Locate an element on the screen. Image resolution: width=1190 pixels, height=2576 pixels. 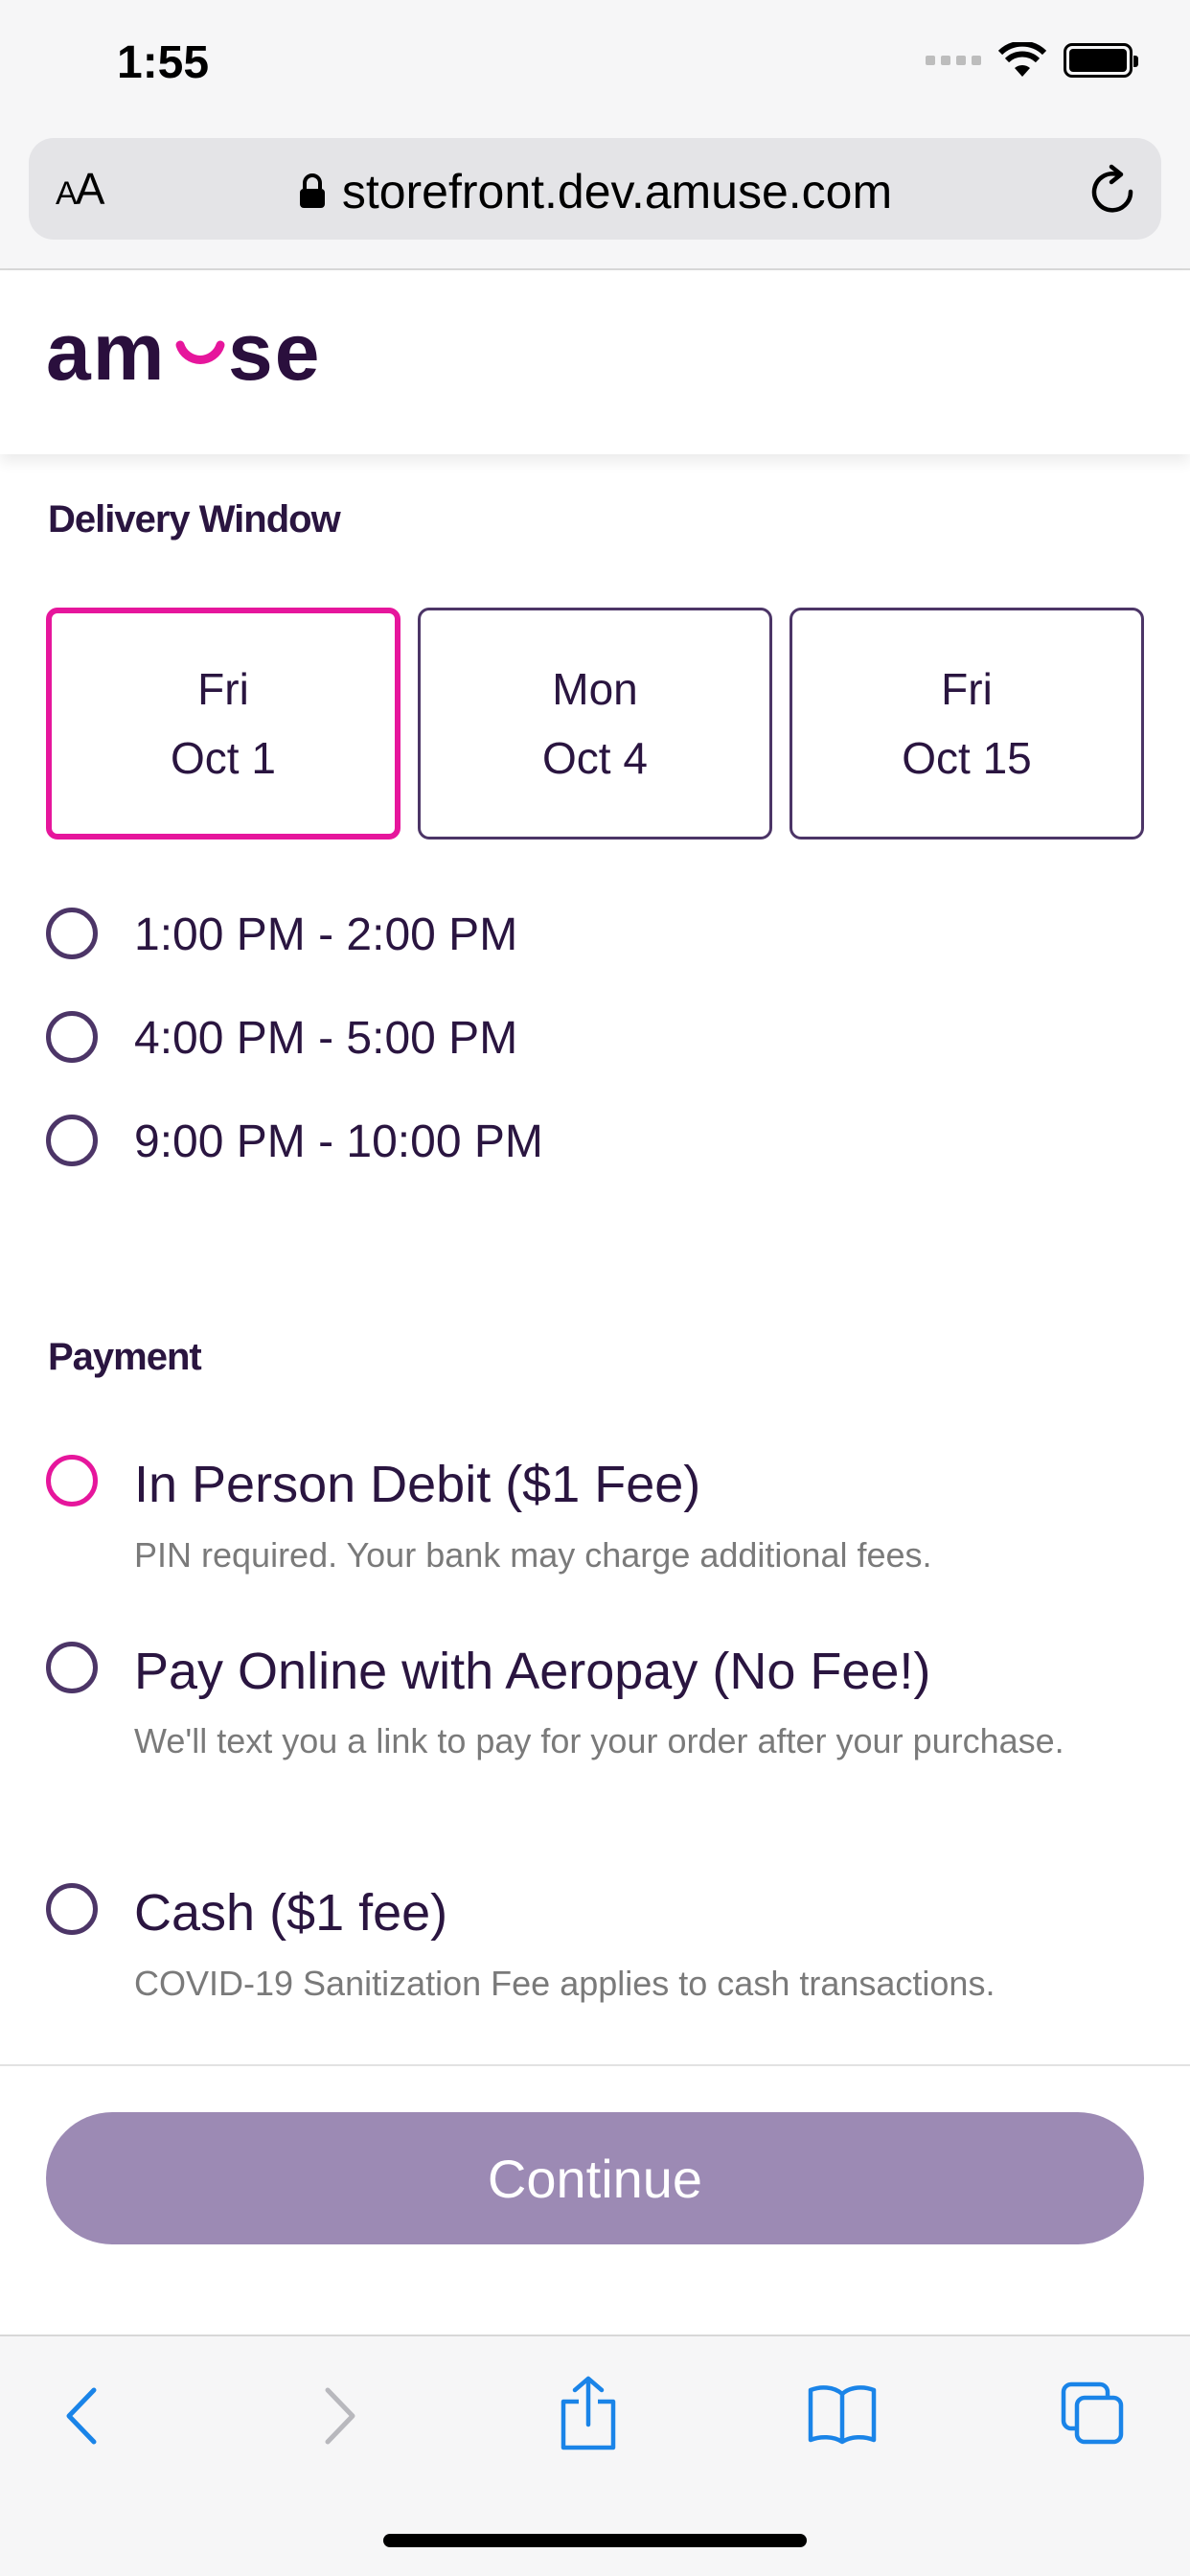
lock-icon is located at coordinates (312, 190).